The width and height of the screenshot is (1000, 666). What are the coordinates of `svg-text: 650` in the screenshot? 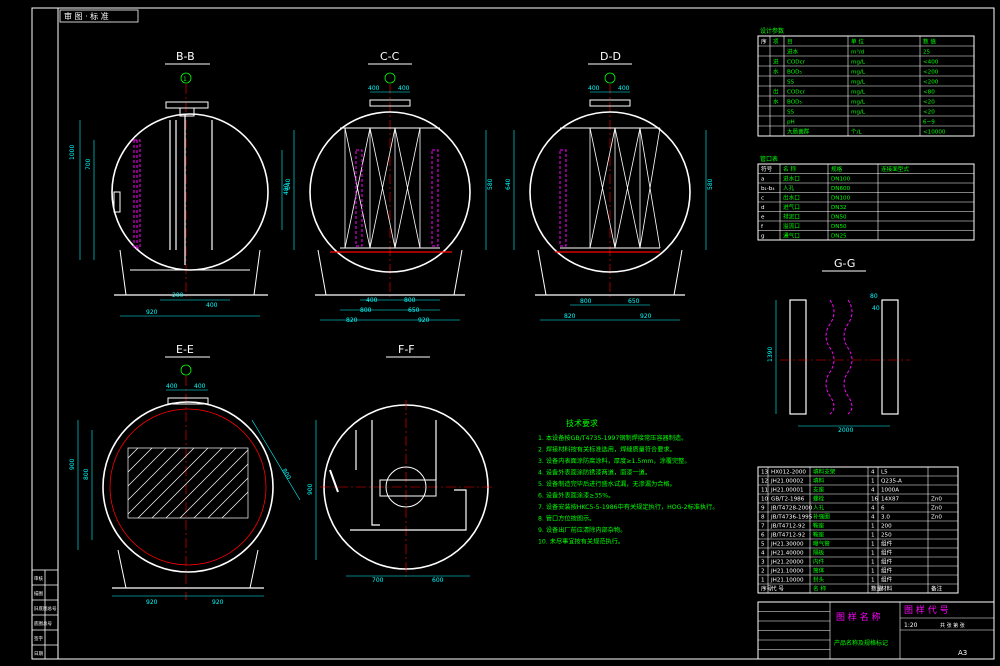 It's located at (634, 301).